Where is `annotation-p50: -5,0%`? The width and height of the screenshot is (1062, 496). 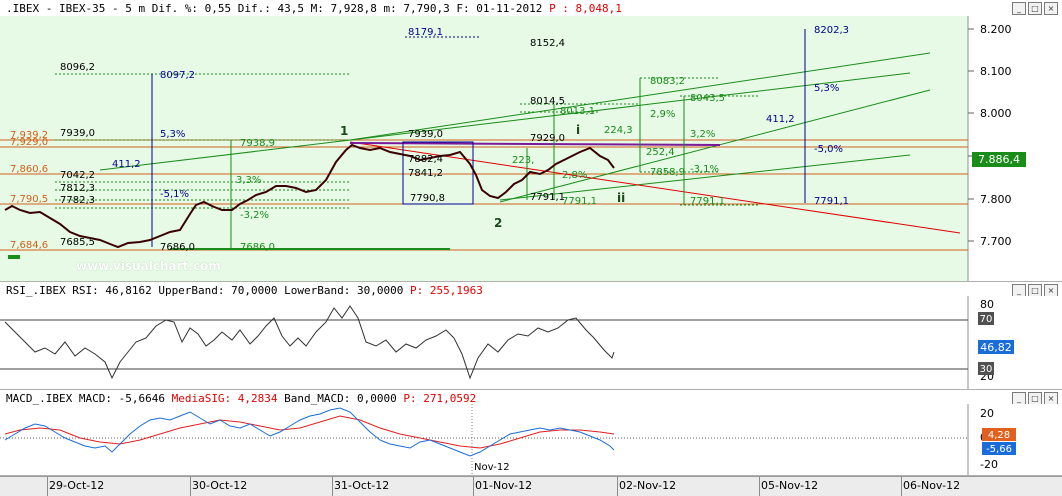 annotation-p50: -5,0% is located at coordinates (828, 149).